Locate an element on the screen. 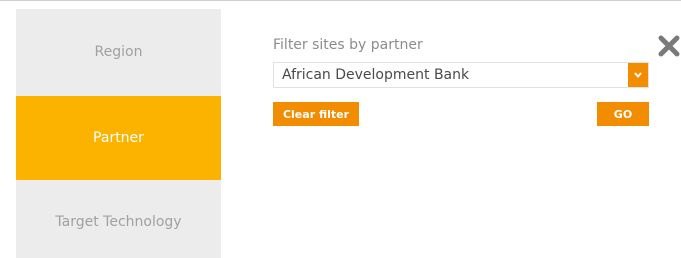  filter-title: Filter sites by partner is located at coordinates (348, 45).